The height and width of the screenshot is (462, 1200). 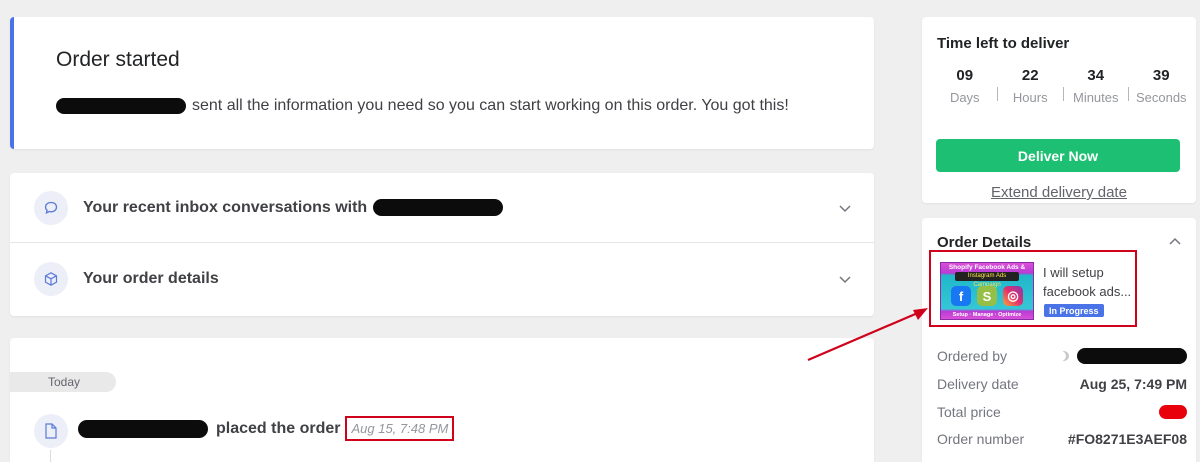 I want to click on info-key: Order number, so click(x=981, y=439).